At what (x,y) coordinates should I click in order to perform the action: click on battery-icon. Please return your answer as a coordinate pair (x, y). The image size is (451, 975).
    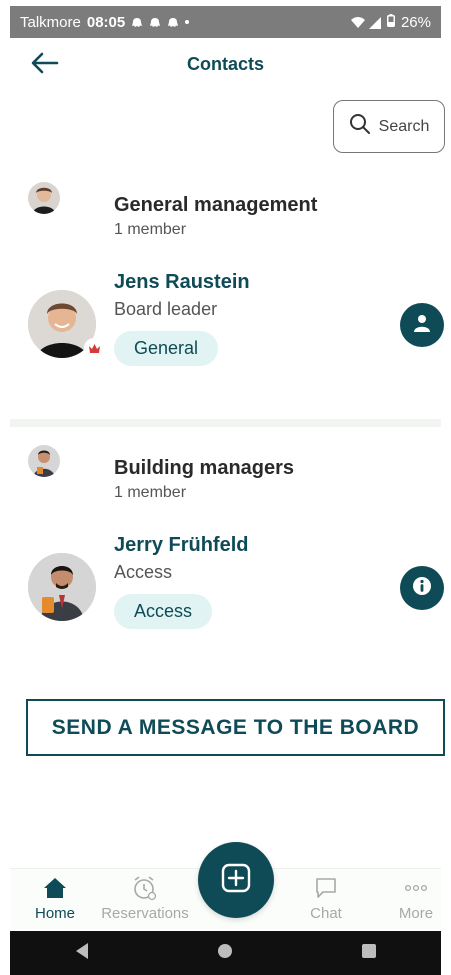
    Looking at the image, I should click on (390, 22).